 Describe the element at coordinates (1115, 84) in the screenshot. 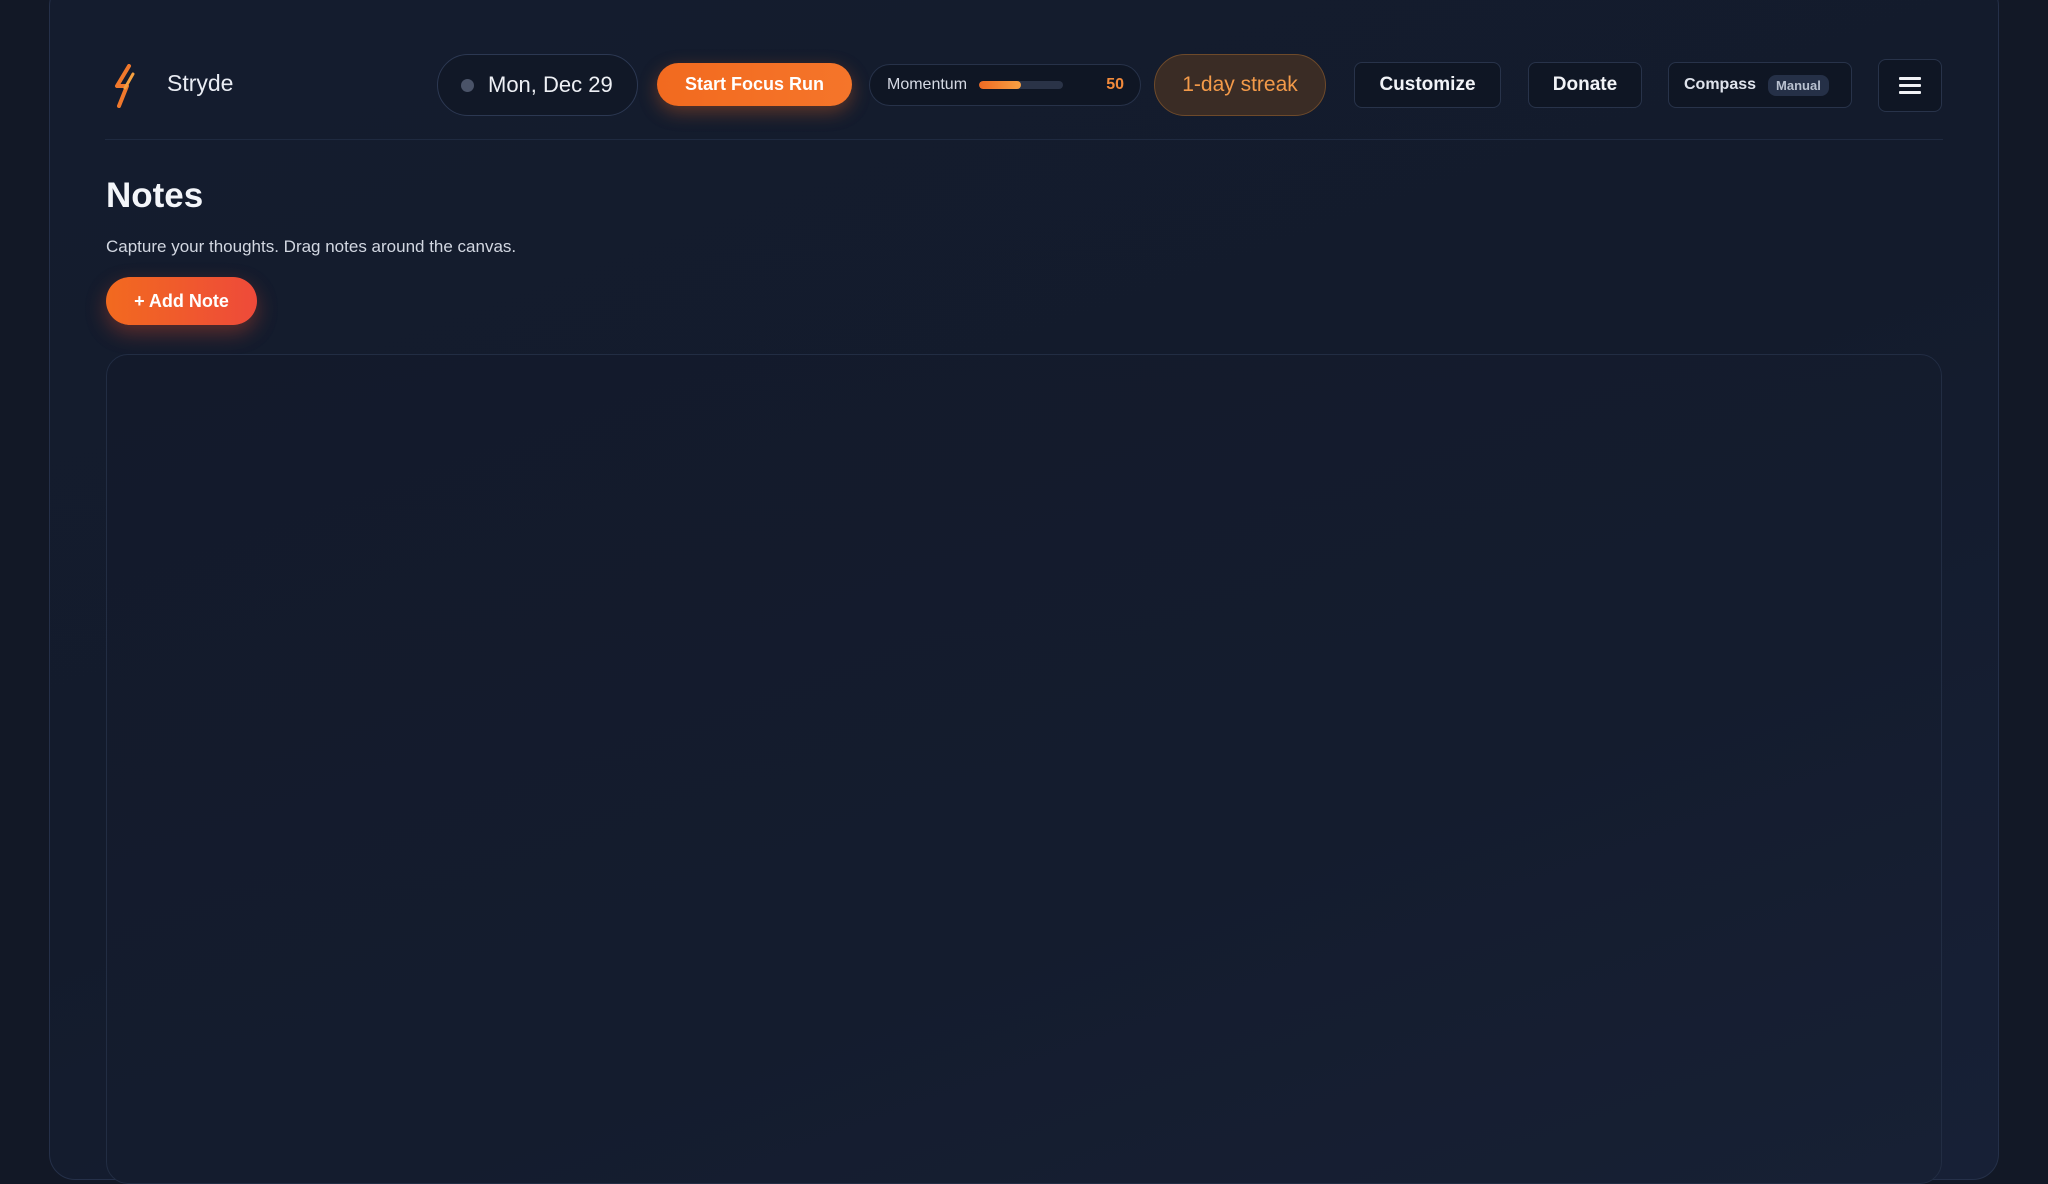

I see `momentum-value: 50` at that location.